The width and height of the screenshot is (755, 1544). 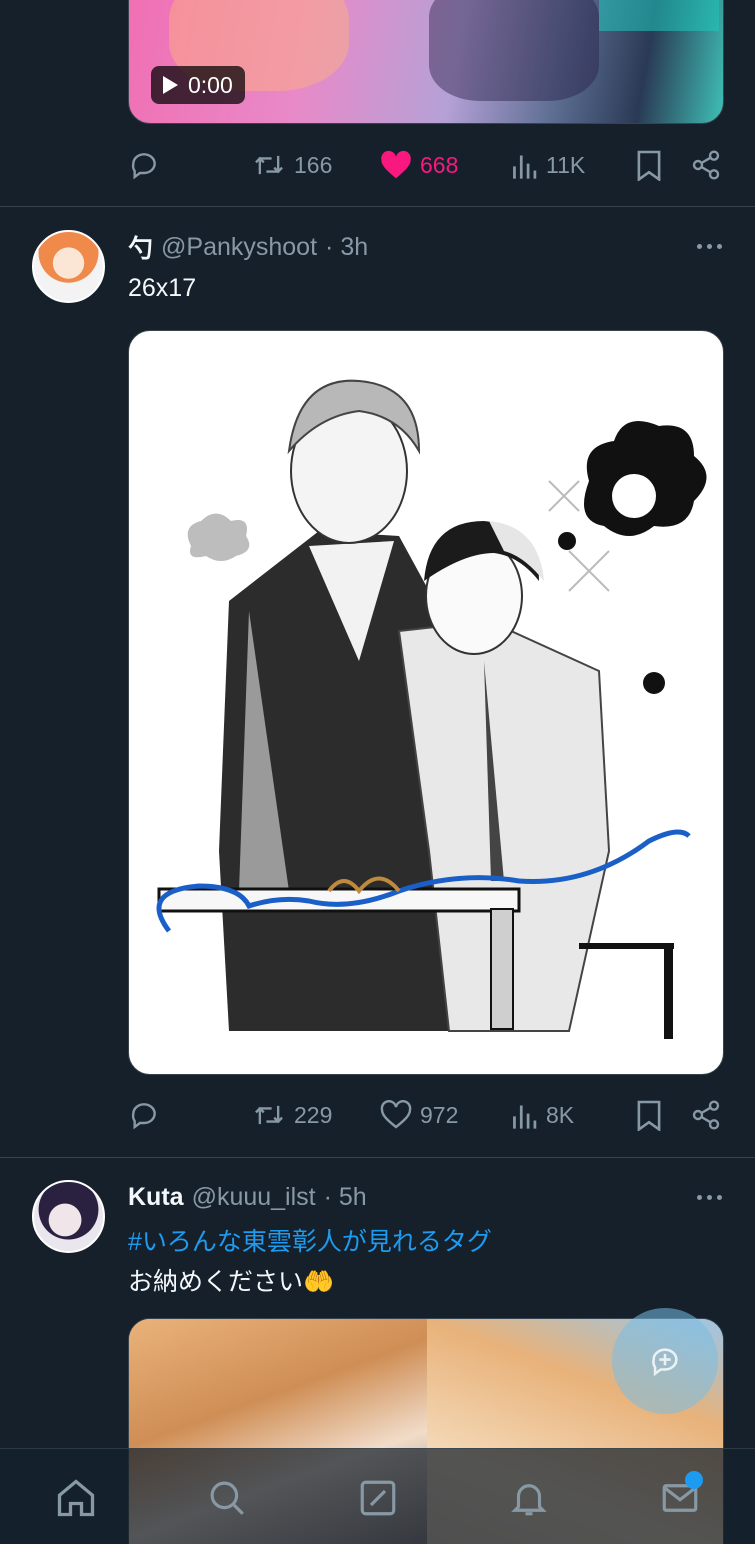 I want to click on user-handle: @Pankyshoot, so click(x=239, y=247).